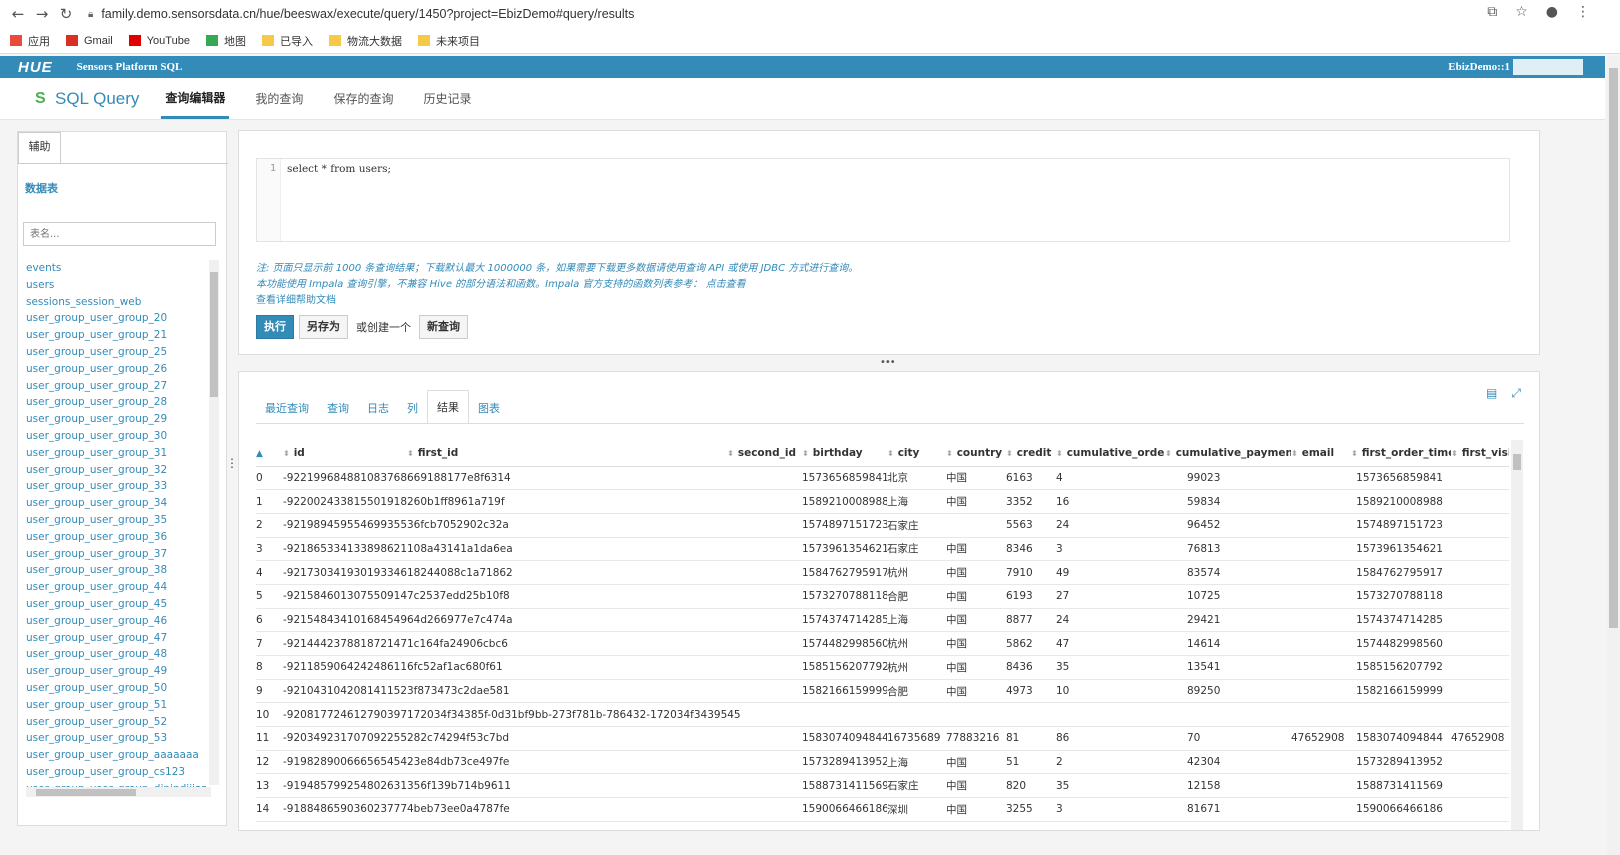 This screenshot has height=855, width=1620. What do you see at coordinates (30, 41) in the screenshot?
I see `bookmark-item: 应用` at bounding box center [30, 41].